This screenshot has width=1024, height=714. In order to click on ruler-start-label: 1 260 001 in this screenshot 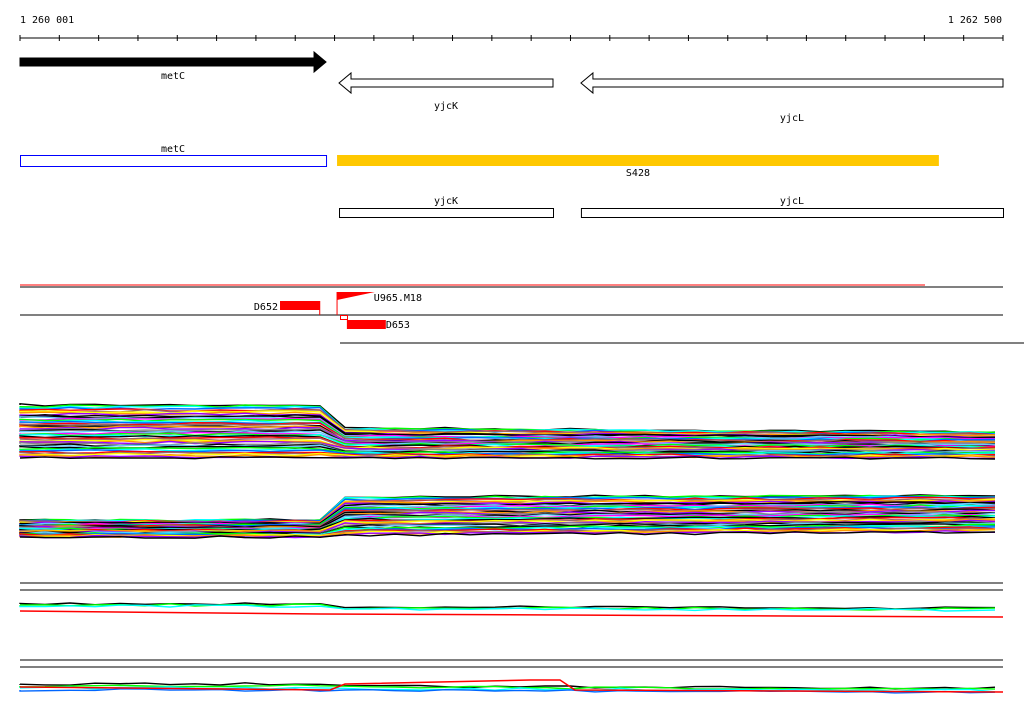, I will do `click(47, 20)`.